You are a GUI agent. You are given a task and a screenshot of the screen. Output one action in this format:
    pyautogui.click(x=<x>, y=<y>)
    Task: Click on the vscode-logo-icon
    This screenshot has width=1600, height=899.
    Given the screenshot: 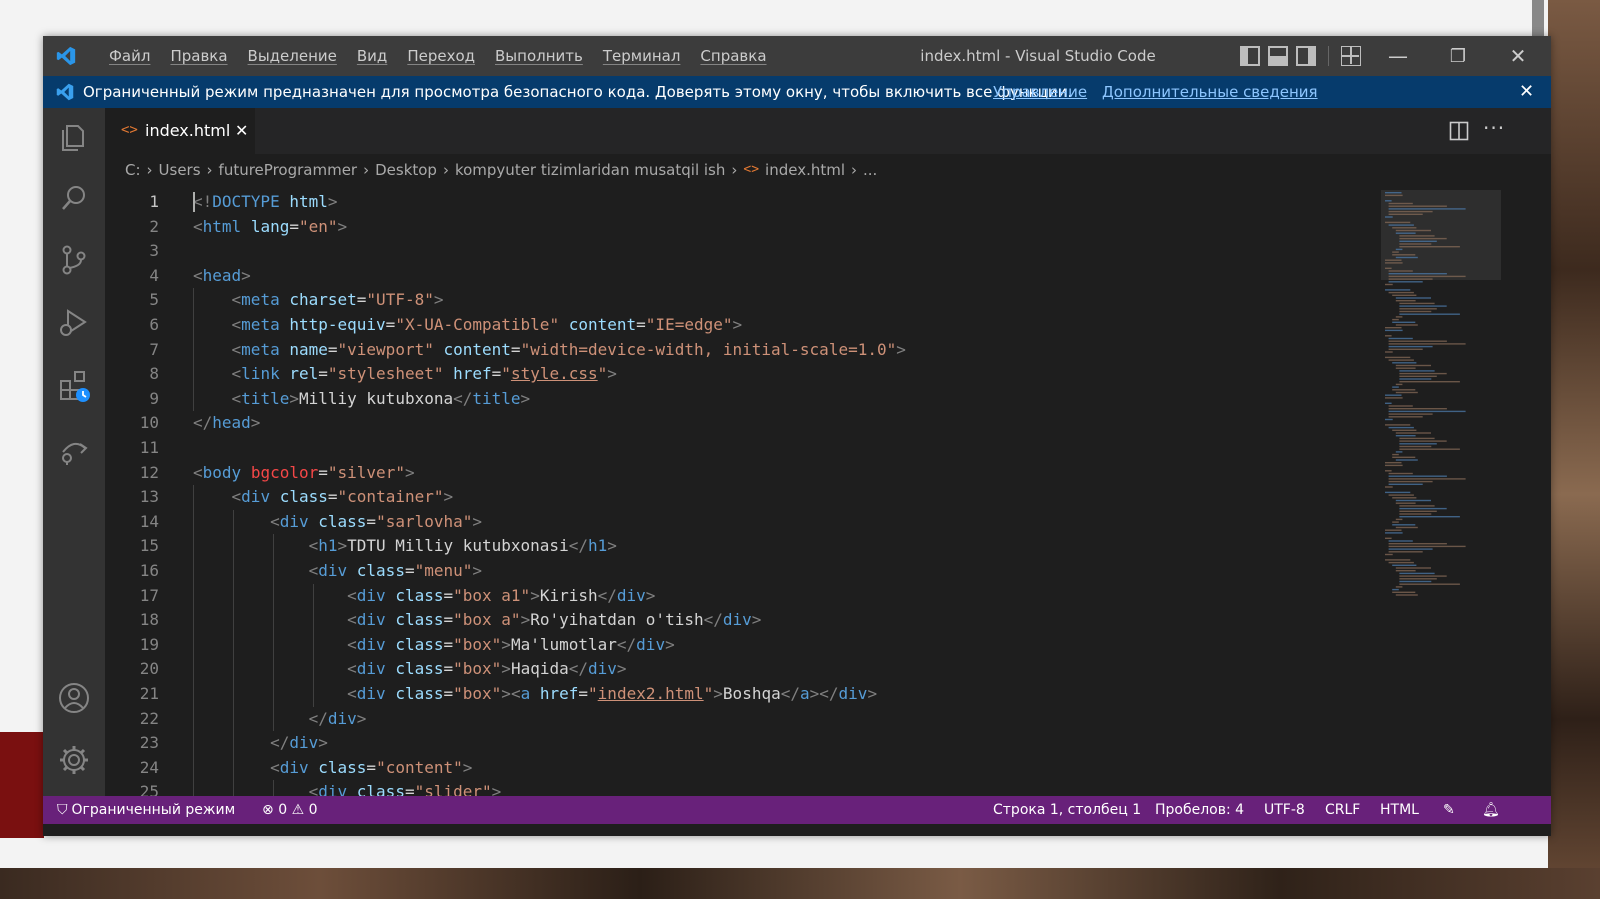 What is the action you would take?
    pyautogui.click(x=66, y=56)
    